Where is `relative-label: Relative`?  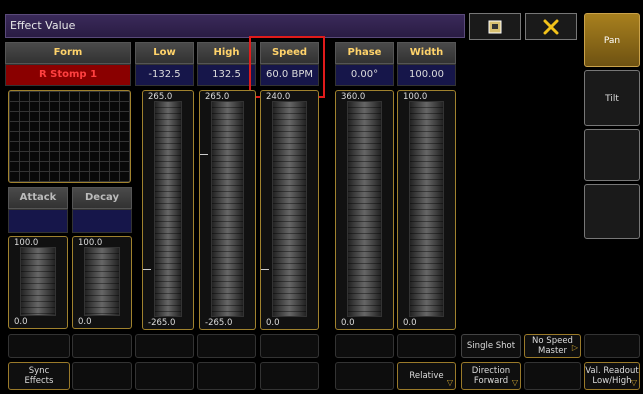 relative-label: Relative is located at coordinates (426, 376).